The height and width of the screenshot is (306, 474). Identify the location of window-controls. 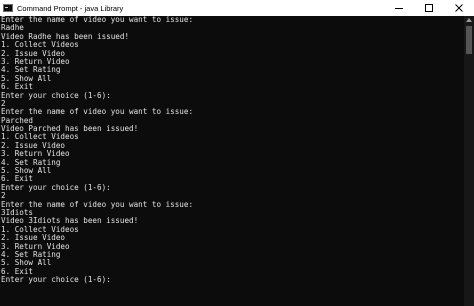
(429, 8).